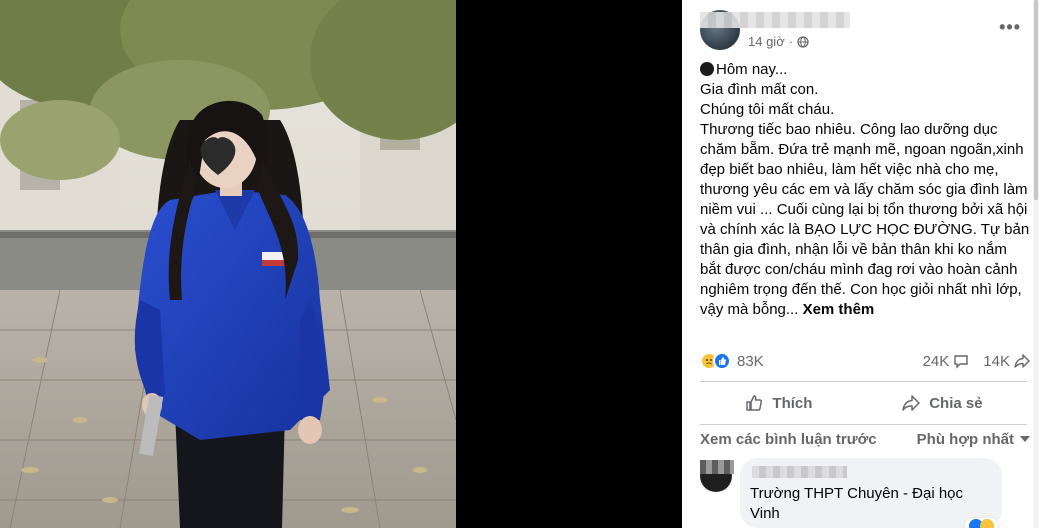  I want to click on author-name-blurred, so click(775, 20).